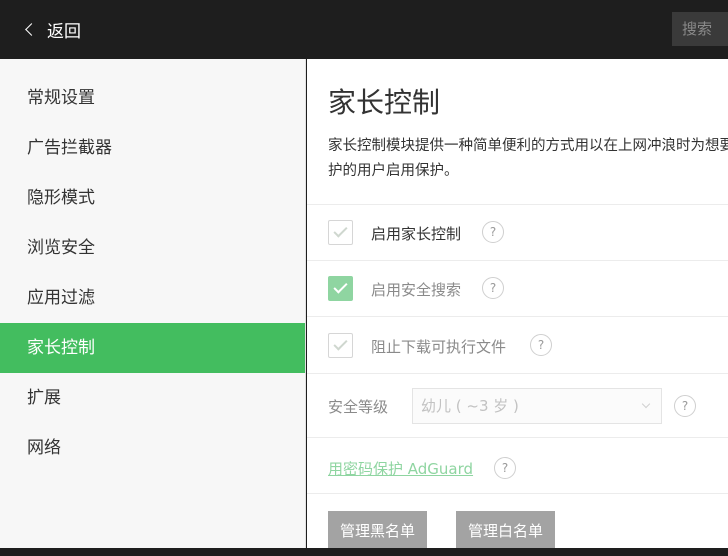 This screenshot has width=728, height=556. What do you see at coordinates (517, 232) in the screenshot?
I see `option-row-enable-parental-control: 启用家长控制 ?` at bounding box center [517, 232].